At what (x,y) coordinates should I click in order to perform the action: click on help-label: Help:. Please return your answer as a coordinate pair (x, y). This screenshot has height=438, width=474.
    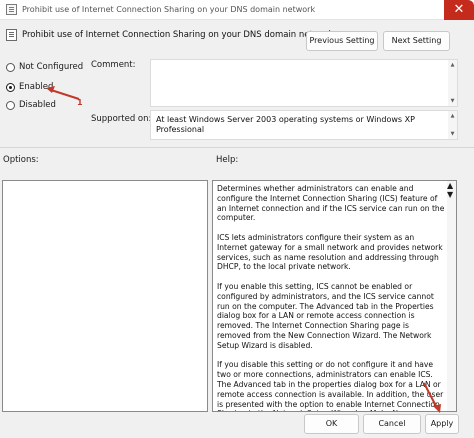
    Looking at the image, I should click on (227, 160).